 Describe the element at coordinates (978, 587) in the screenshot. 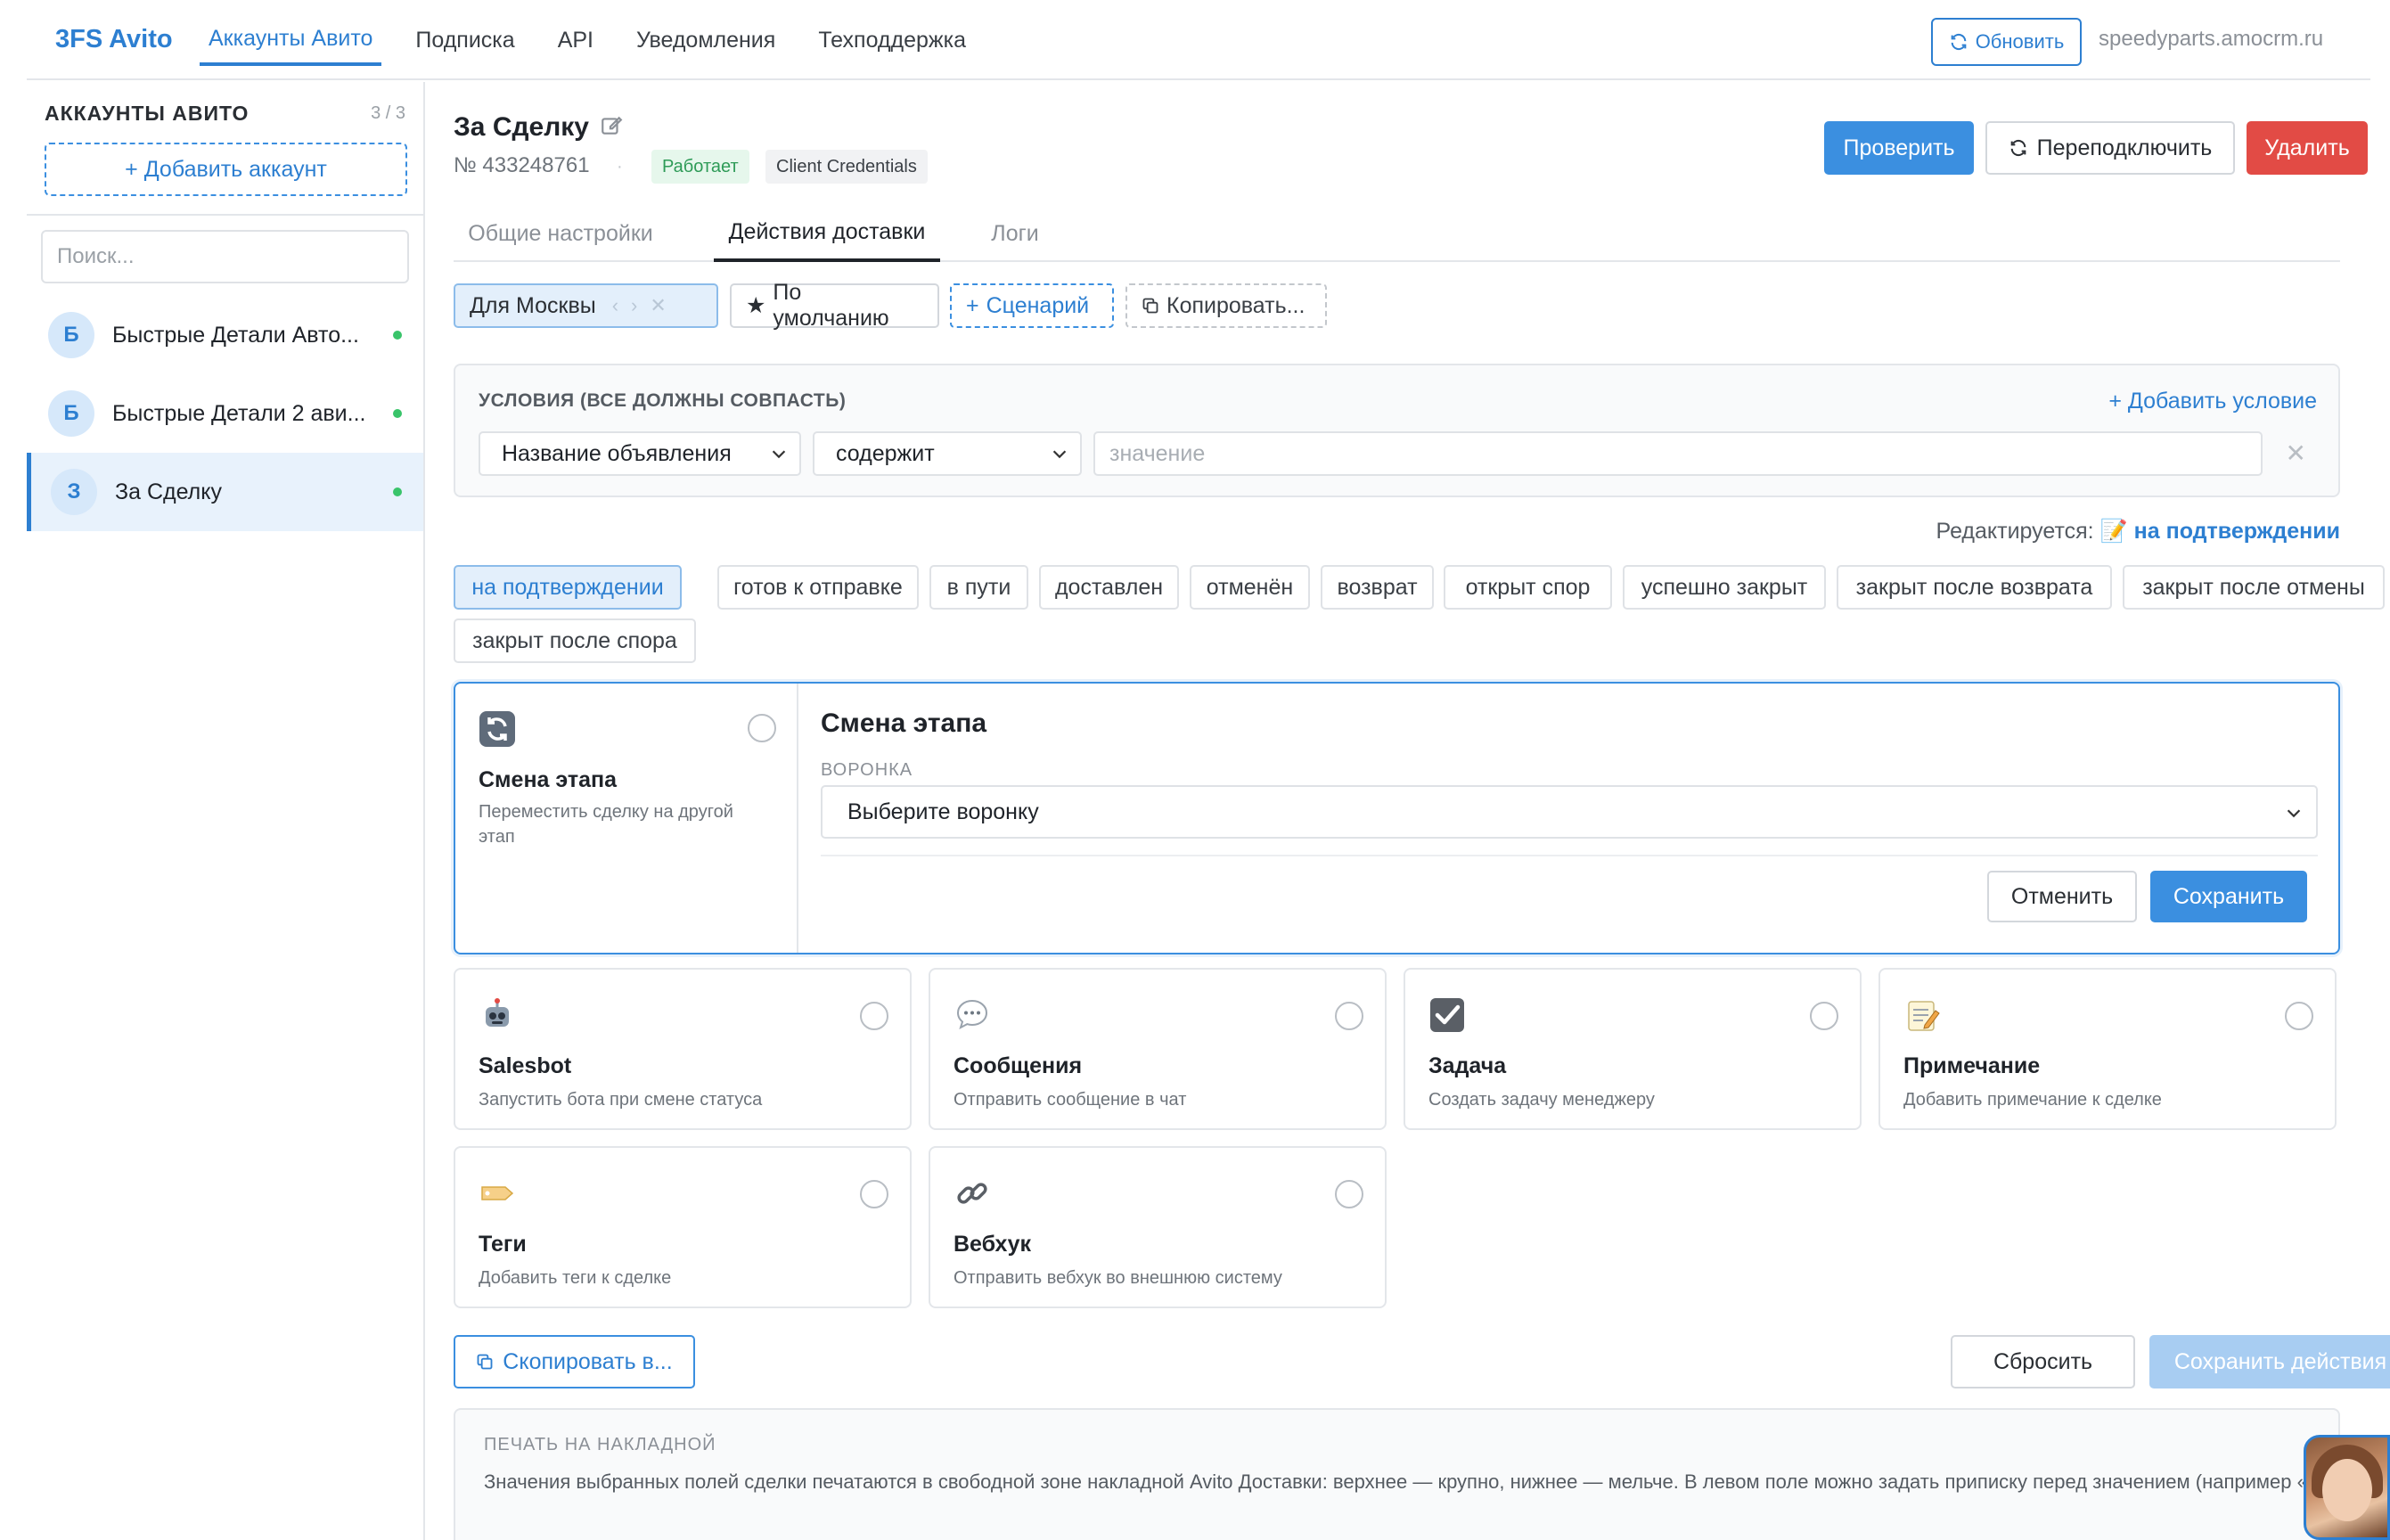

I see `status-chip: в пути` at that location.